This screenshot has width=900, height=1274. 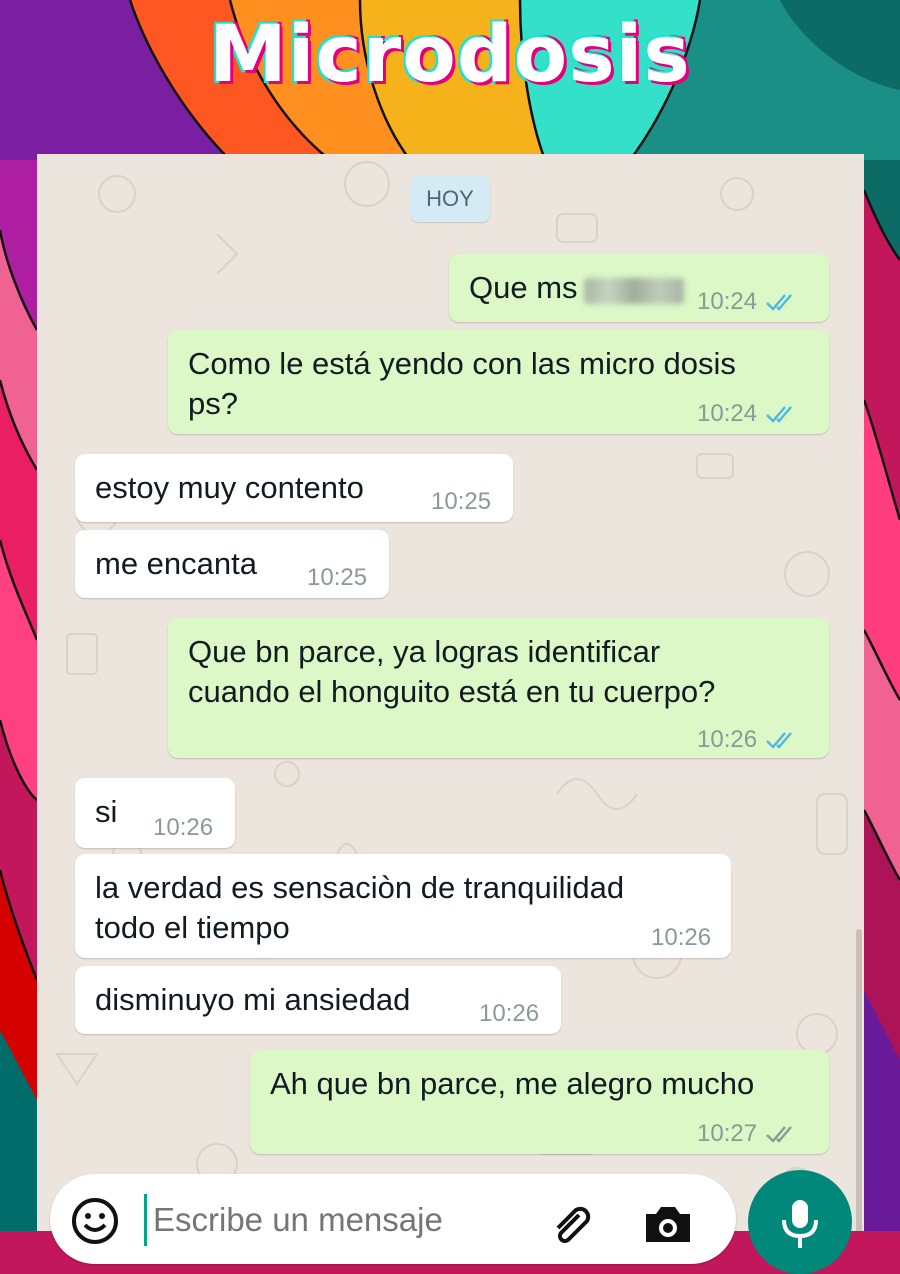 I want to click on message-text: estoy muy contento, so click(x=229, y=487).